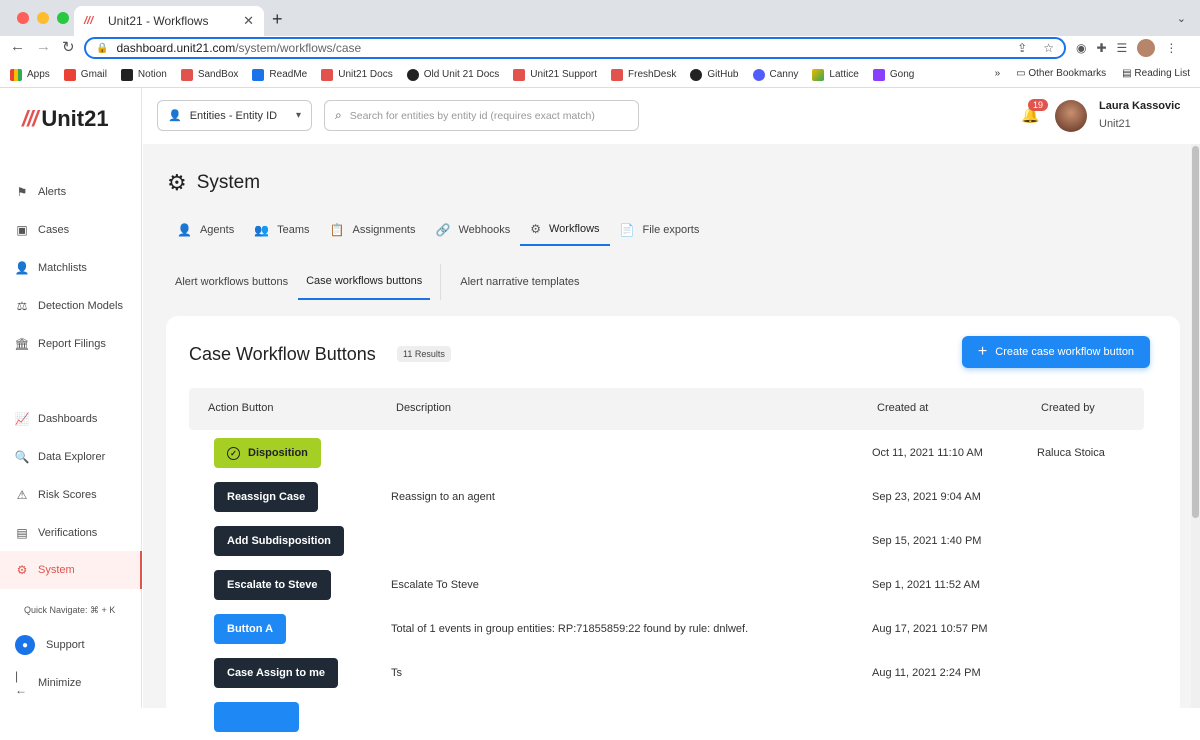  I want to click on url-host: dashboard.unit21.com, so click(176, 48).